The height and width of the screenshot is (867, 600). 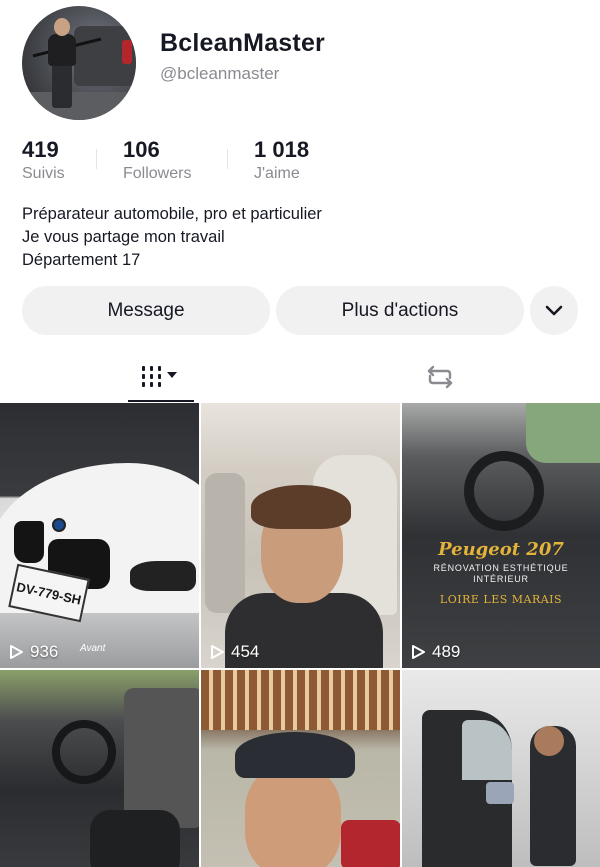 What do you see at coordinates (501, 579) in the screenshot?
I see `video-subtitle-line: INTÉRIEUR` at bounding box center [501, 579].